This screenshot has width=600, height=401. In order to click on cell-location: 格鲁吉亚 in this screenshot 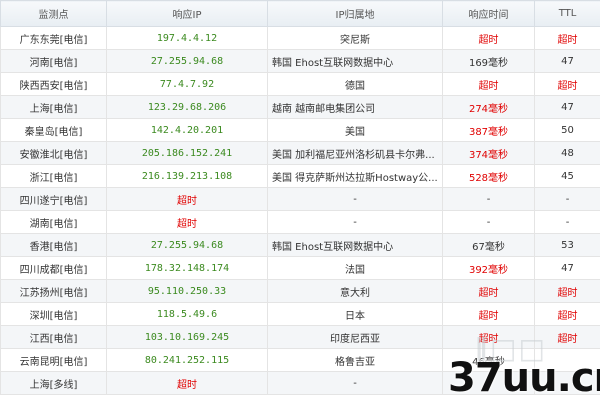, I will do `click(355, 360)`.